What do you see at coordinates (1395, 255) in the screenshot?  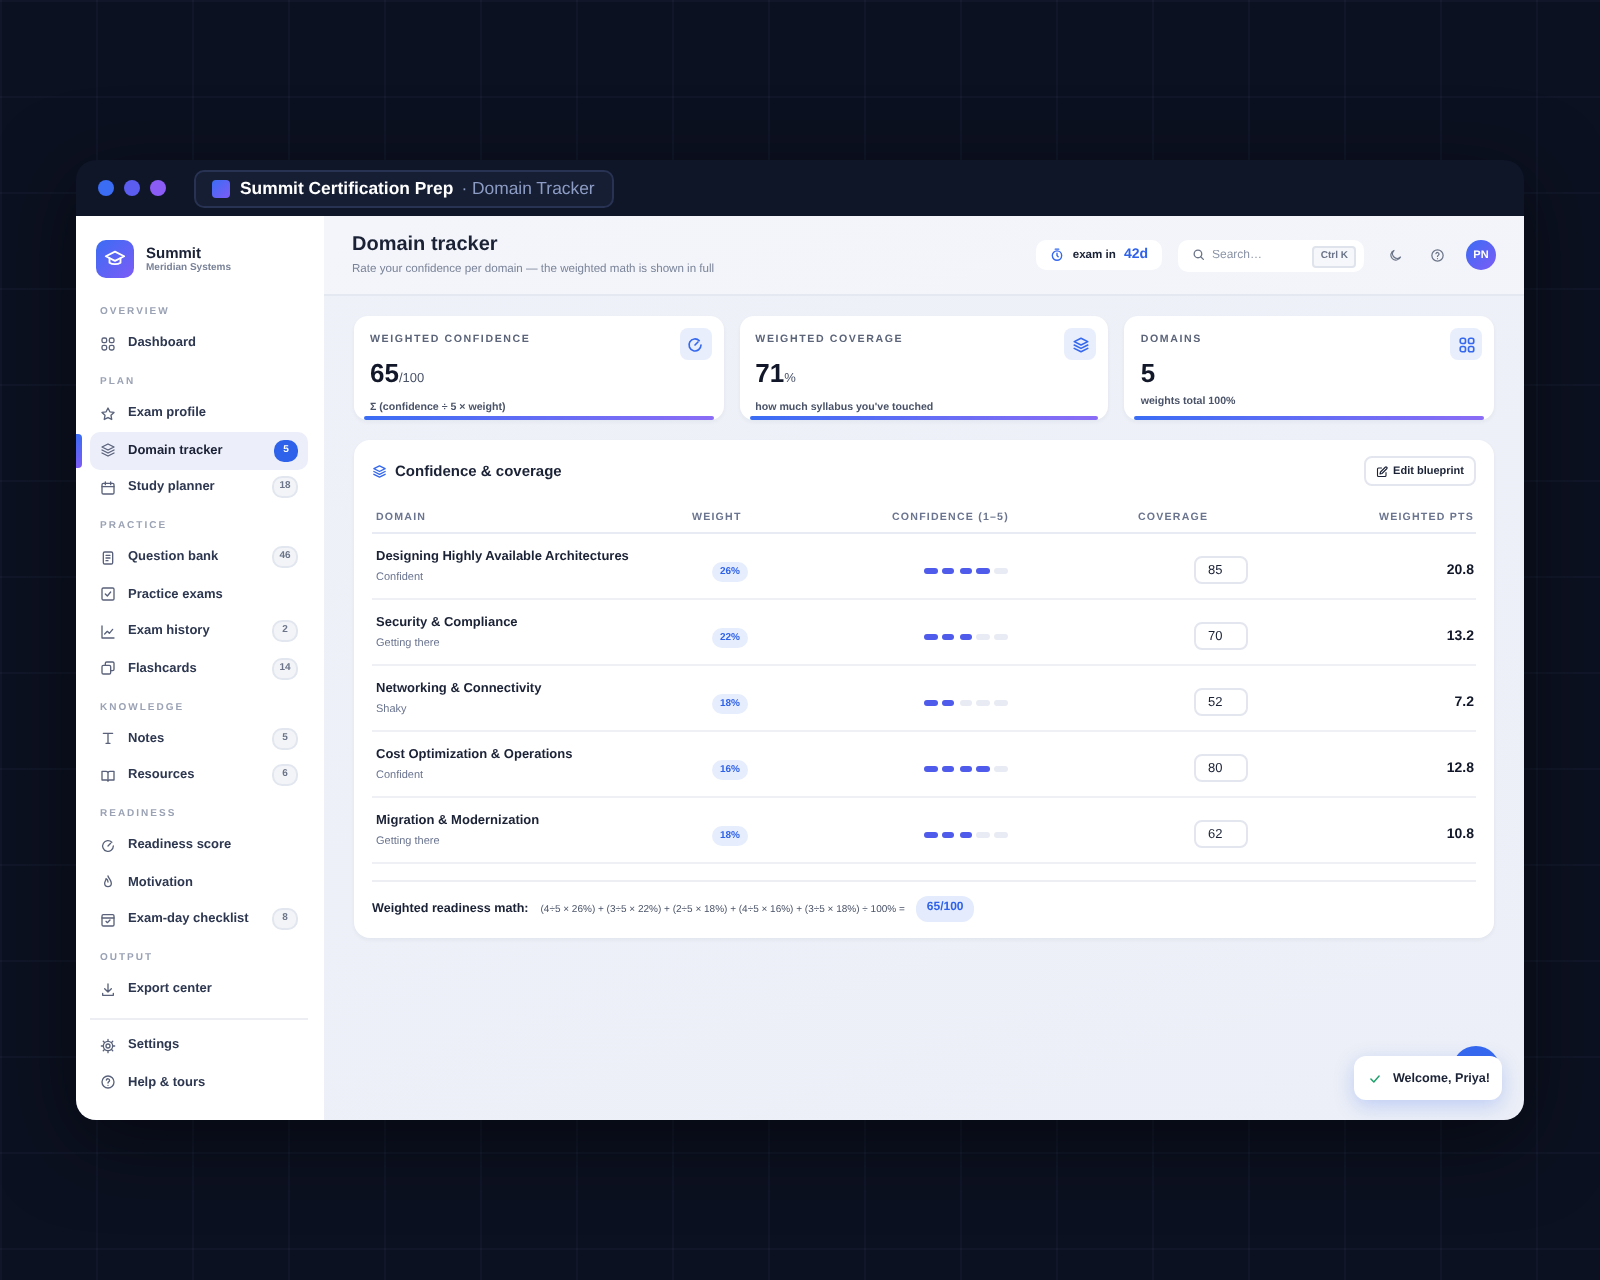 I see `moon-icon` at bounding box center [1395, 255].